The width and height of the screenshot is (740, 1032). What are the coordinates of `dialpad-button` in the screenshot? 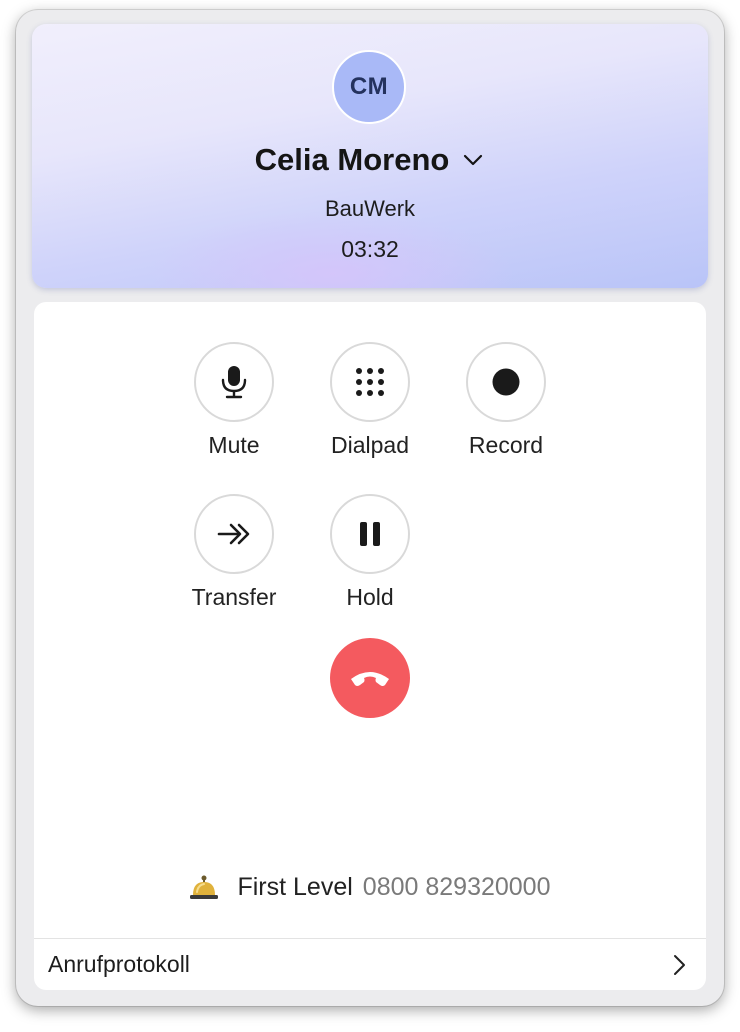 It's located at (370, 382).